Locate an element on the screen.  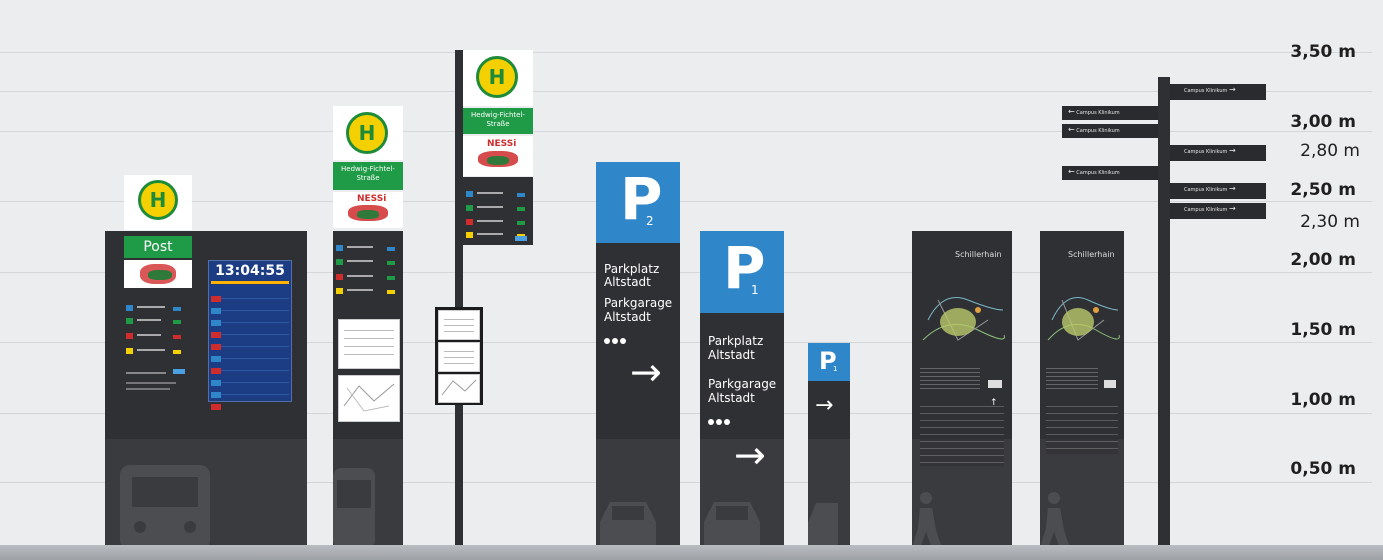
bus-stop-mid-logo: NESSi is located at coordinates (368, 210).